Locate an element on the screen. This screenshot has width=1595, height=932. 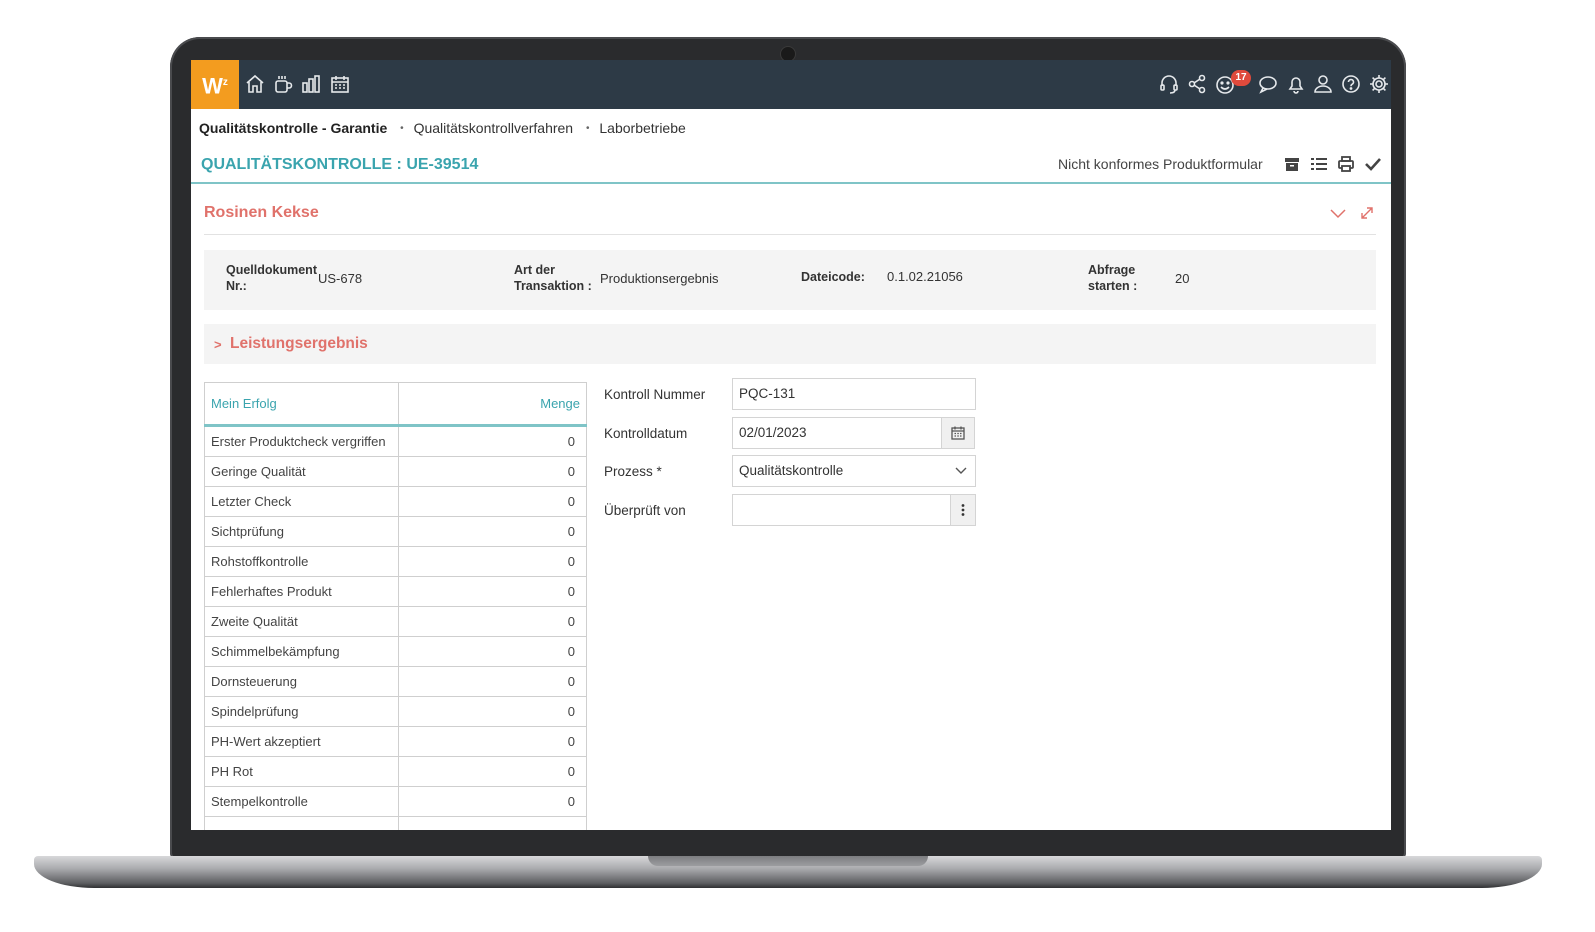
row-name: Letzter Check is located at coordinates (301, 501).